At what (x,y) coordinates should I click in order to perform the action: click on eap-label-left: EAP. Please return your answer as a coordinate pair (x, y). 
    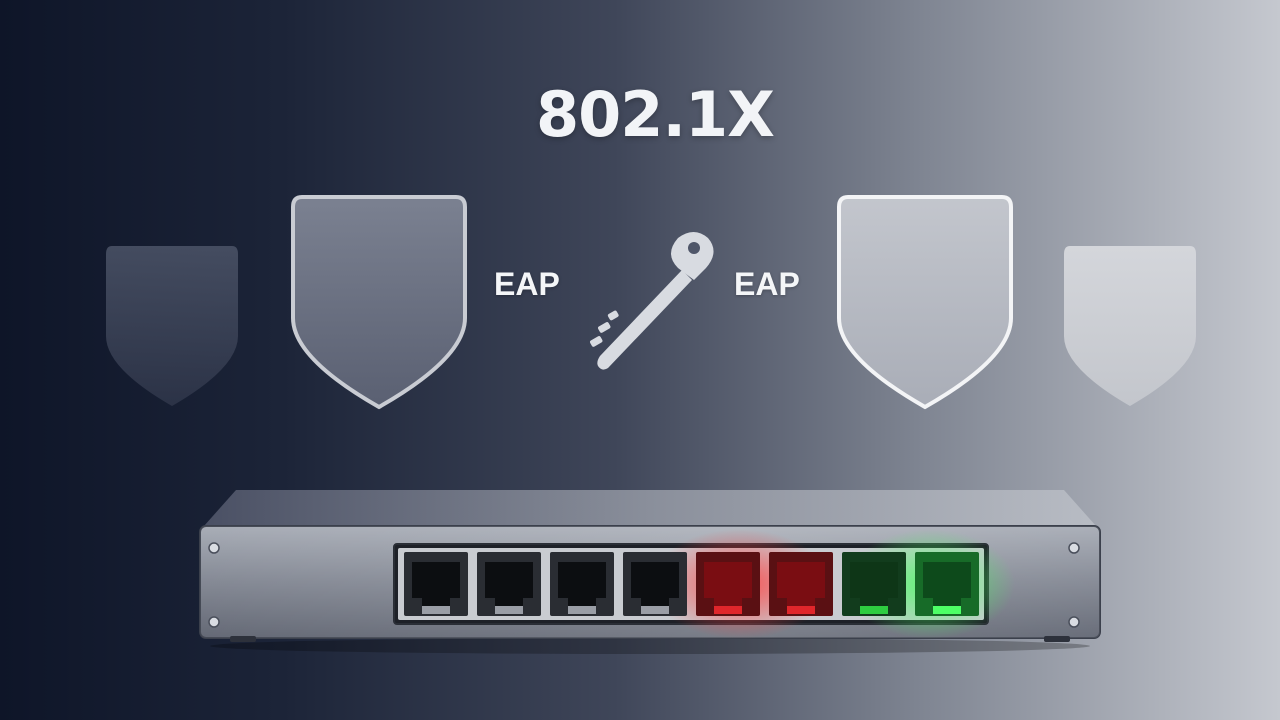
    Looking at the image, I should click on (527, 284).